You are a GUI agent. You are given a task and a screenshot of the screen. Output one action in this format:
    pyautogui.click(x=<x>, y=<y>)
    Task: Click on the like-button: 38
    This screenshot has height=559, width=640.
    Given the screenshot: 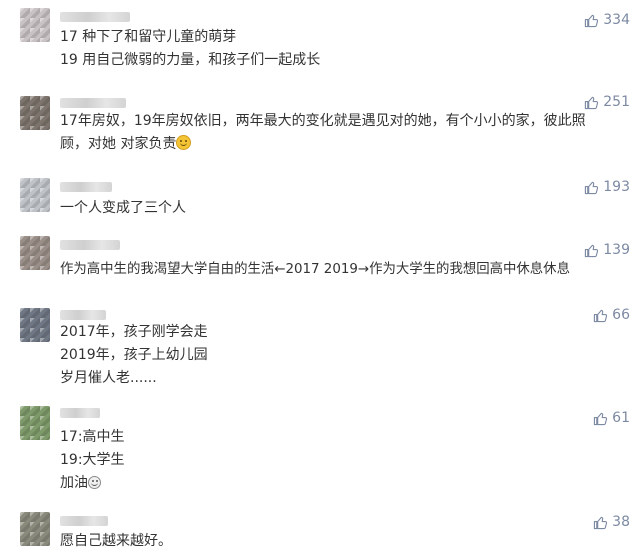 What is the action you would take?
    pyautogui.click(x=611, y=522)
    